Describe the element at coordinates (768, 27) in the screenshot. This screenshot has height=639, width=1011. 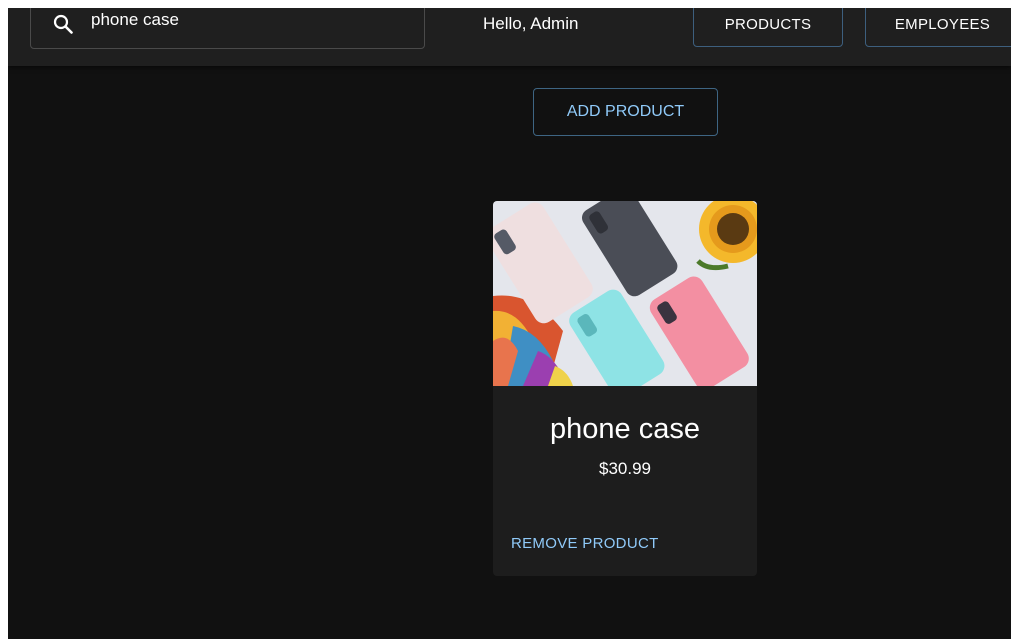
I see `products-nav-button: PRODUCTS` at that location.